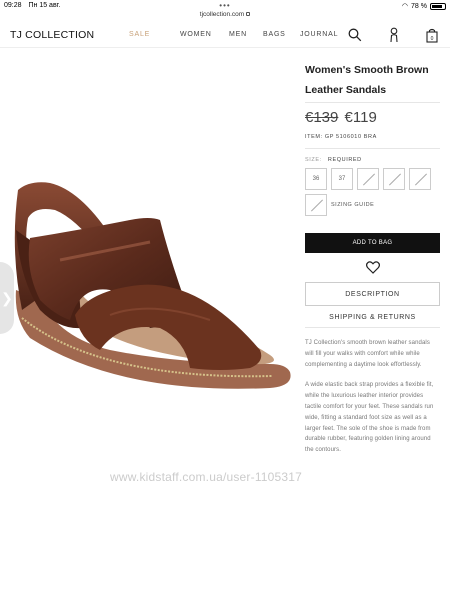 Image resolution: width=450 pixels, height=600 pixels. What do you see at coordinates (342, 179) in the screenshot?
I see `size-option-37: 37` at bounding box center [342, 179].